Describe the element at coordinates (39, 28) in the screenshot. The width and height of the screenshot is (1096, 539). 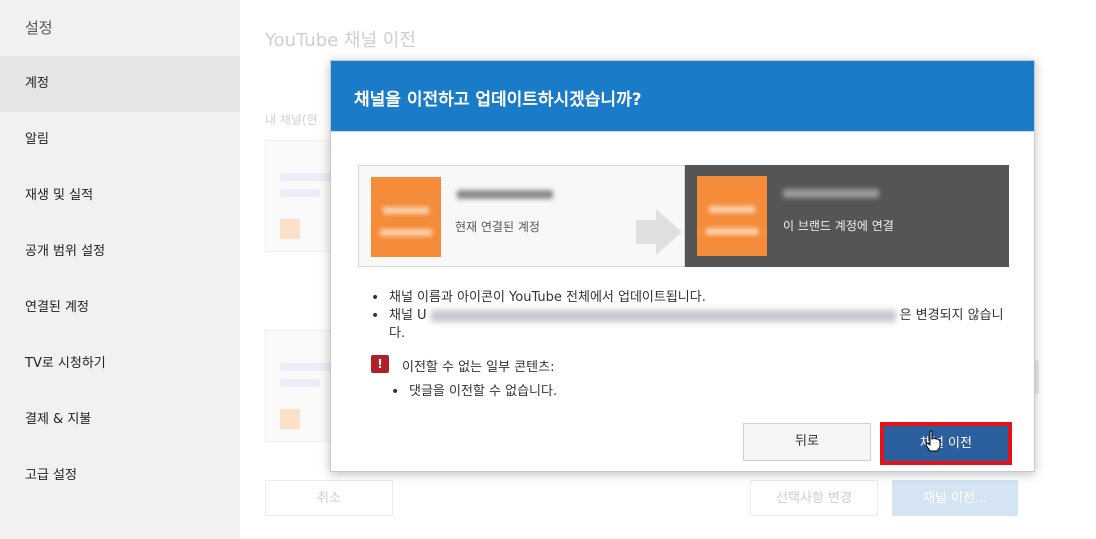
I see `sidebar-title: 설정` at that location.